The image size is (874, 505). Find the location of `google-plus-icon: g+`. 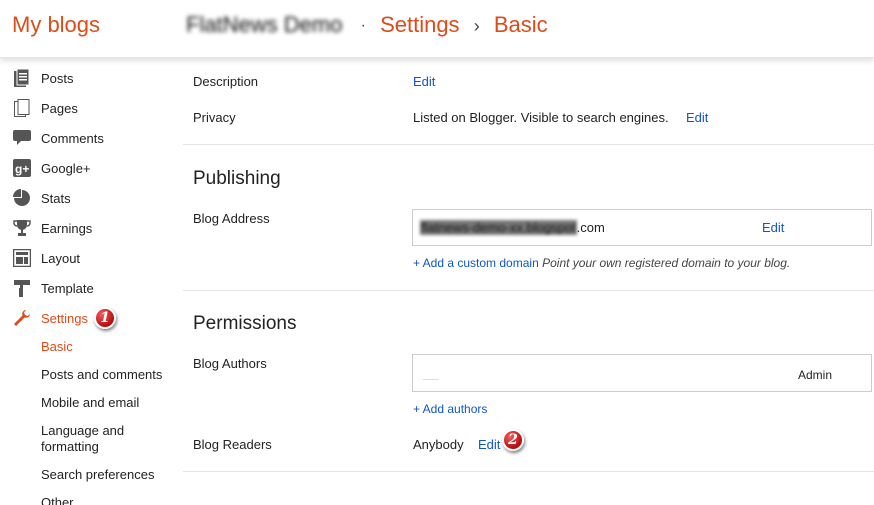

google-plus-icon: g+ is located at coordinates (22, 168).